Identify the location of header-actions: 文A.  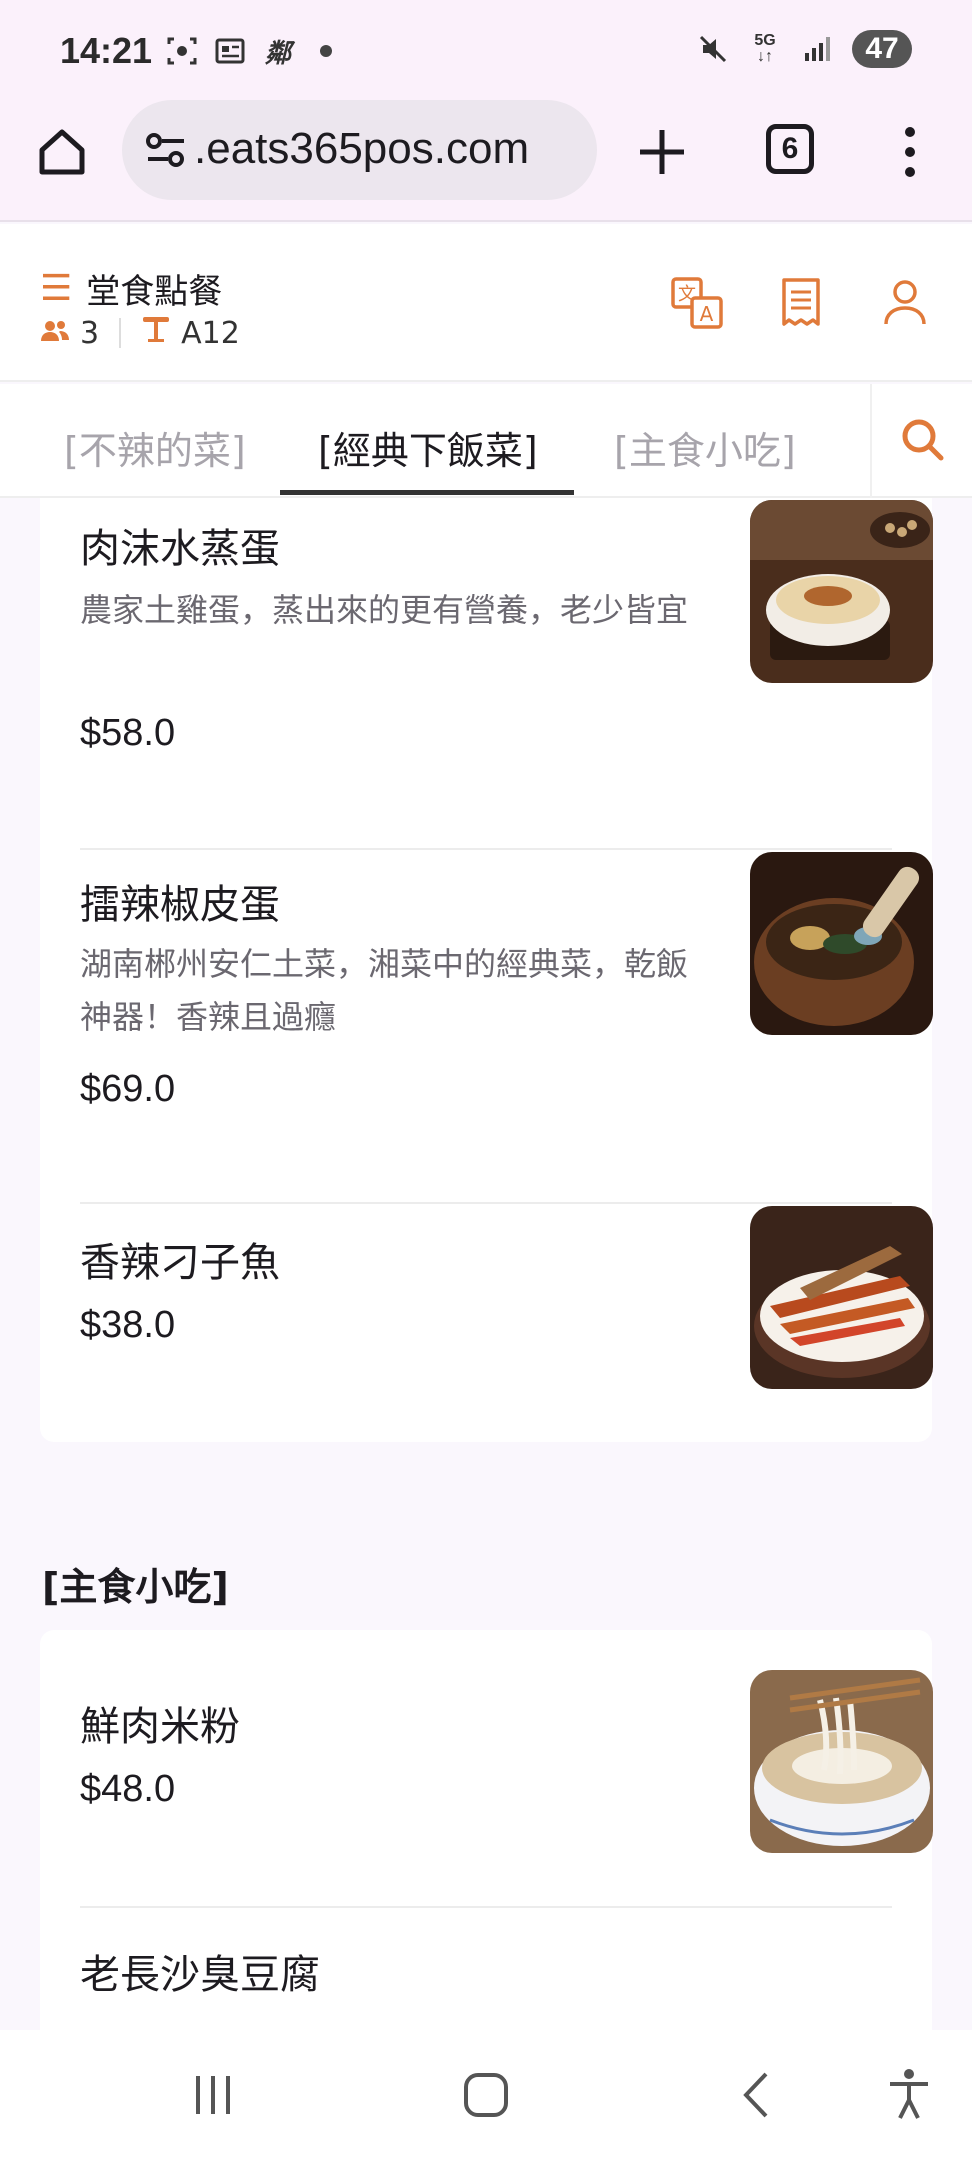
(801, 303).